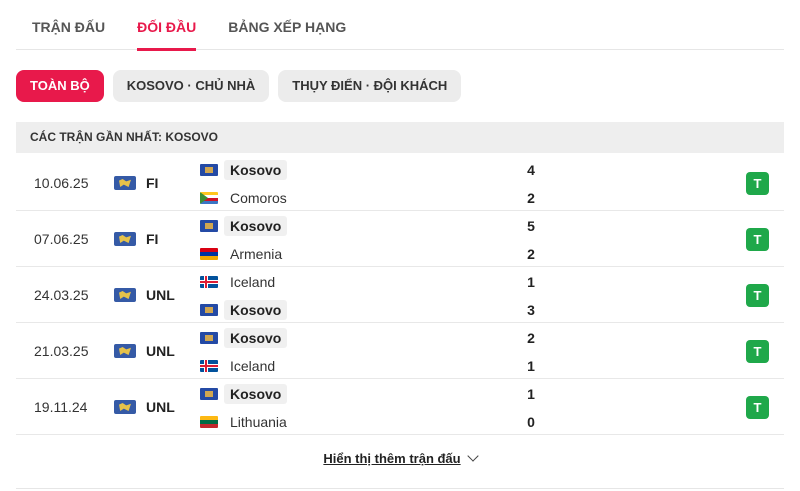 Image resolution: width=800 pixels, height=491 pixels. I want to click on filter-away-button: THỤY ĐIỂN · ĐỘI KHÁCH, so click(370, 86).